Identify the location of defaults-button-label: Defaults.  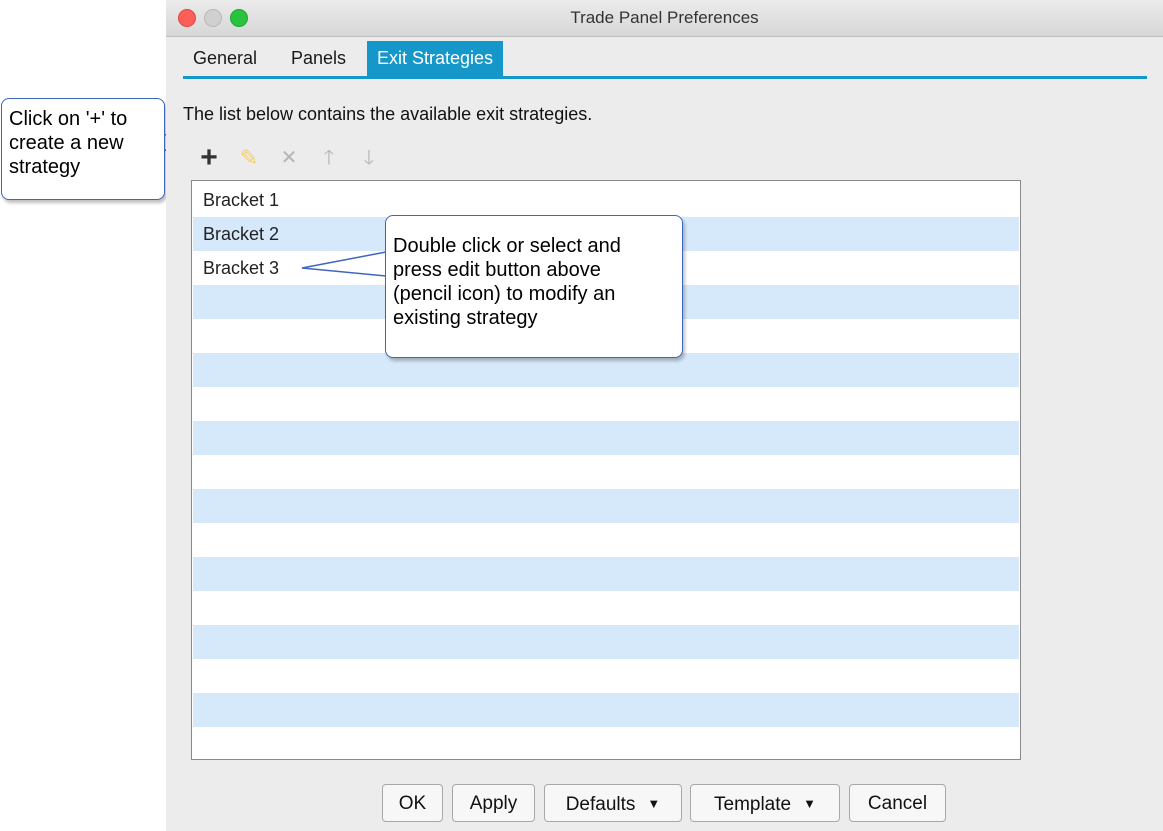
(600, 804).